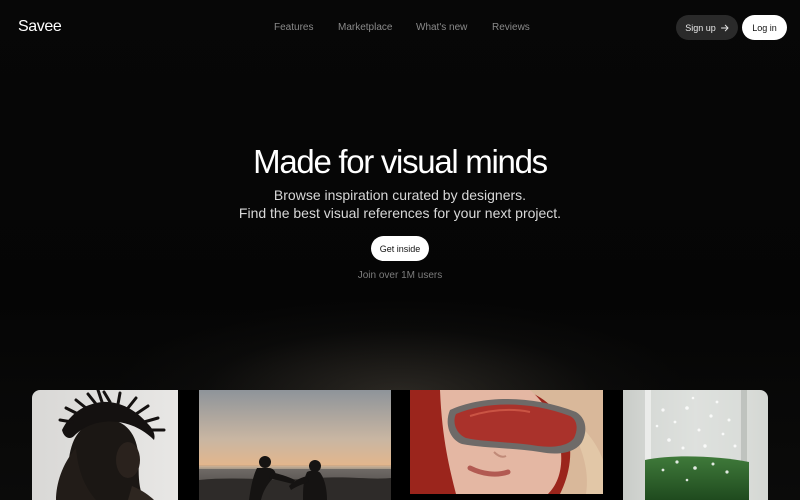 The height and width of the screenshot is (500, 800). What do you see at coordinates (400, 195) in the screenshot?
I see `hero-subtitle-line-1: Browse inspiration curated by designers.` at bounding box center [400, 195].